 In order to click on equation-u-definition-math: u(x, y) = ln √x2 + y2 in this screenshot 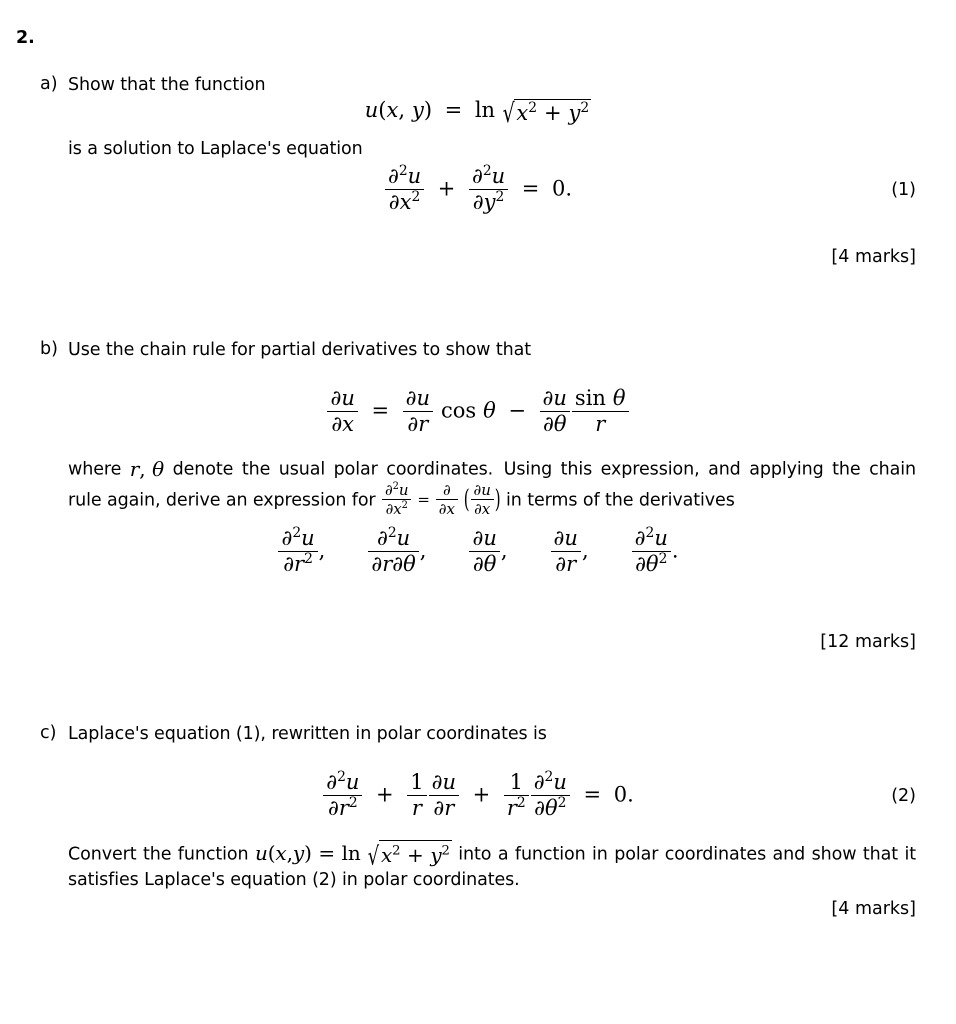, I will do `click(478, 113)`.